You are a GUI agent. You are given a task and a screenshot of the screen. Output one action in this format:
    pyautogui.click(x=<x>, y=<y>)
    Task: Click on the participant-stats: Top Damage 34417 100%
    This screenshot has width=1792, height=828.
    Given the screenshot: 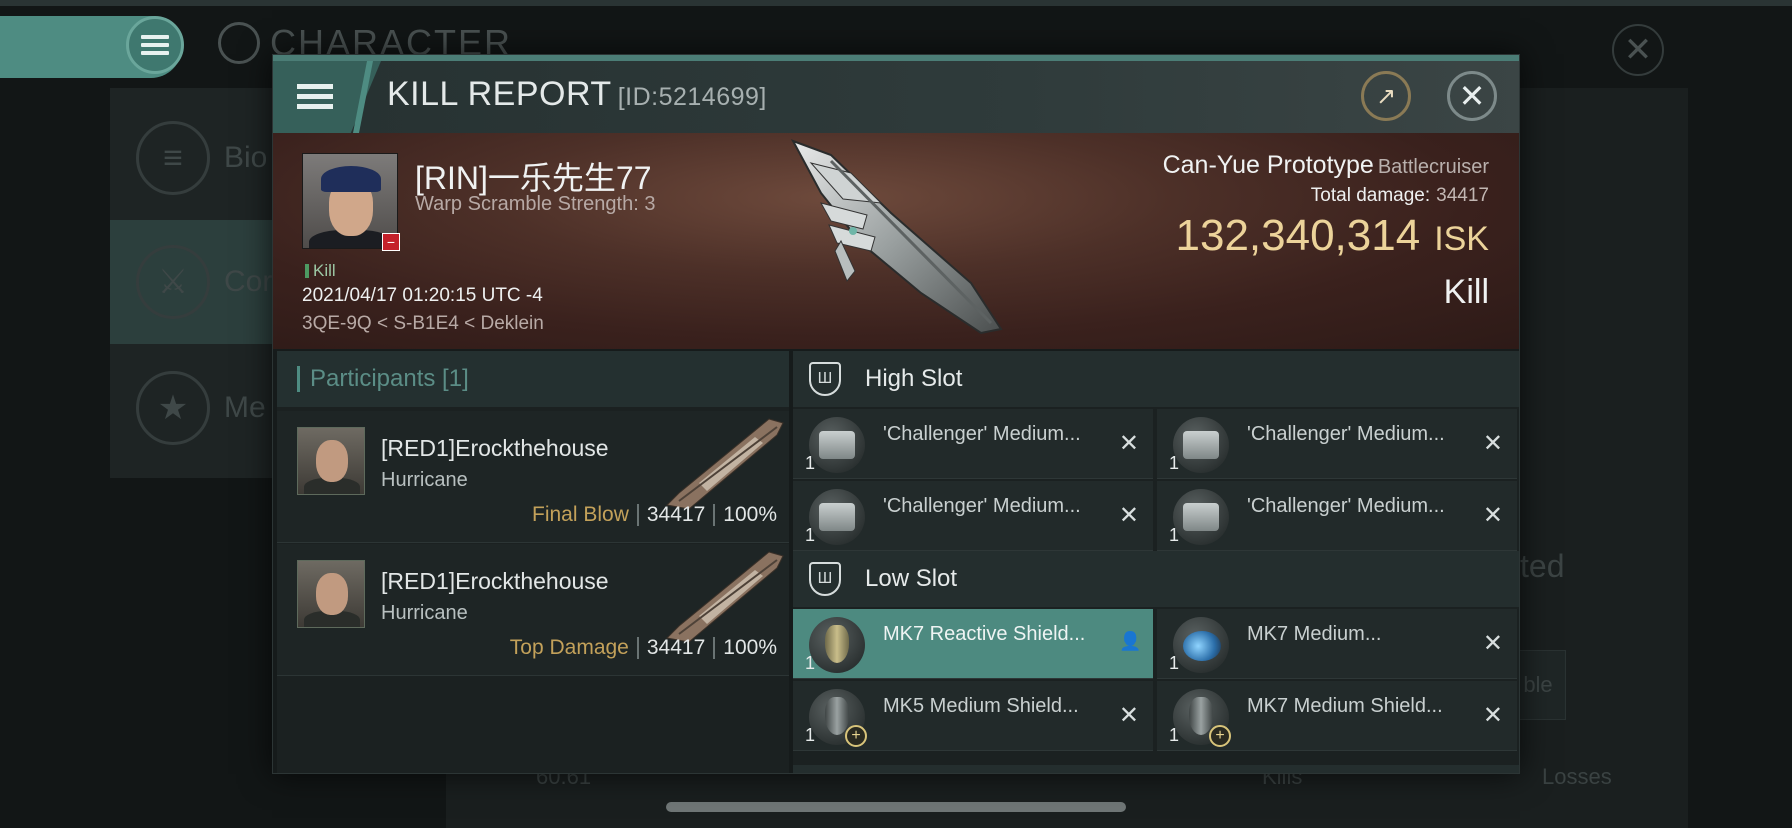 What is the action you would take?
    pyautogui.click(x=643, y=648)
    